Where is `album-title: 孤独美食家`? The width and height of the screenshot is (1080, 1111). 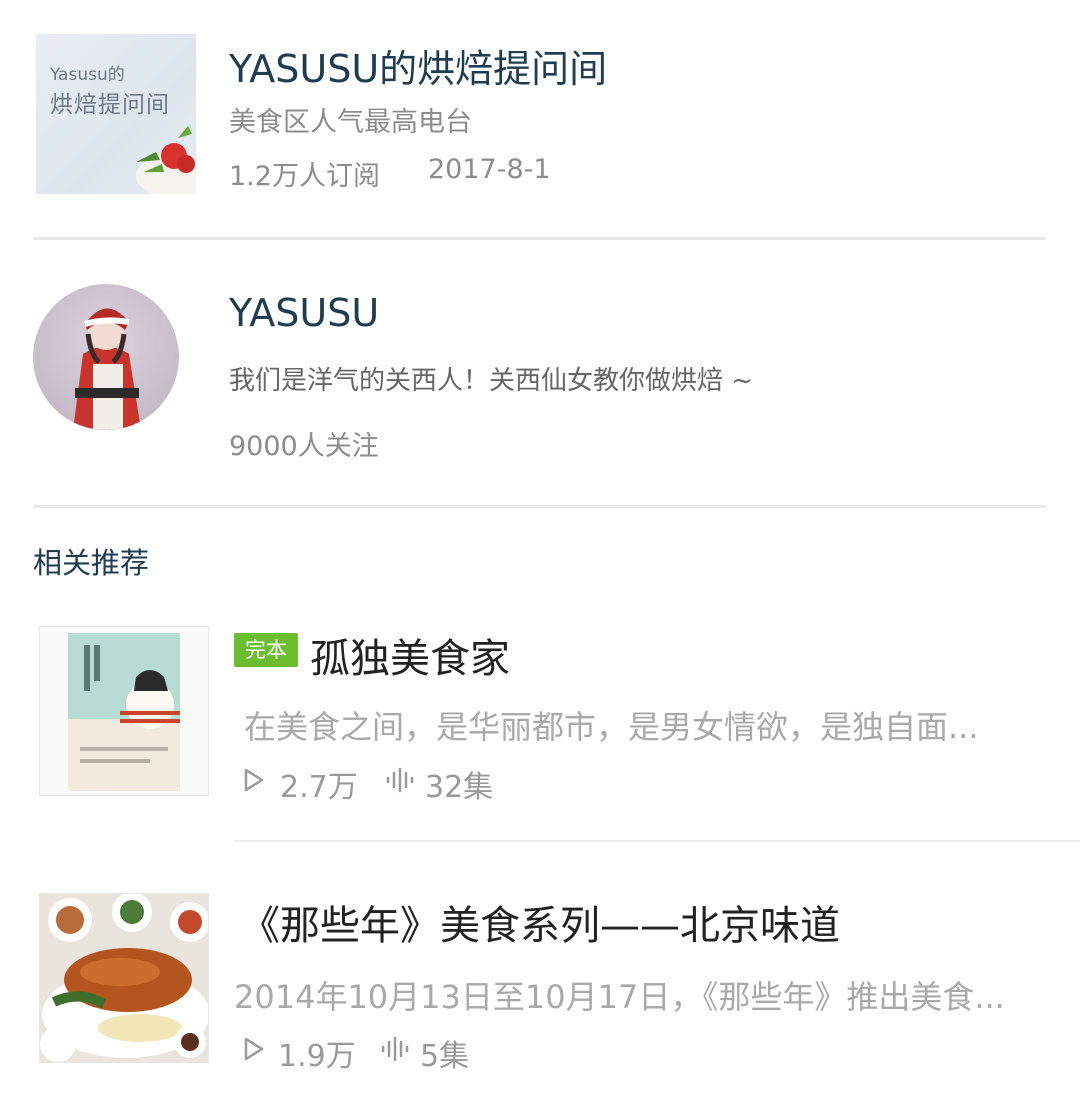 album-title: 孤独美食家 is located at coordinates (410, 655).